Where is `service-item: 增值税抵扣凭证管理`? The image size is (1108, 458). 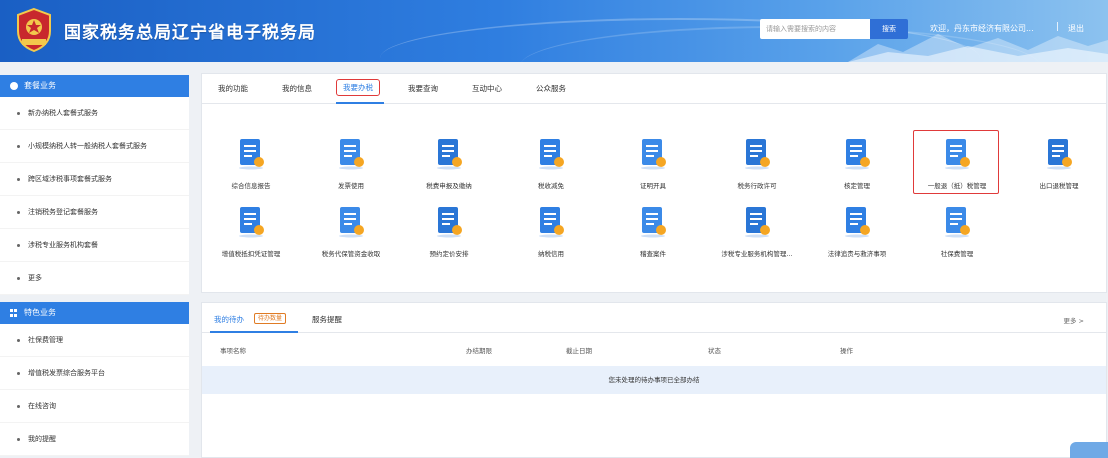
service-item: 增值税抵扣凭证管理 is located at coordinates (251, 231).